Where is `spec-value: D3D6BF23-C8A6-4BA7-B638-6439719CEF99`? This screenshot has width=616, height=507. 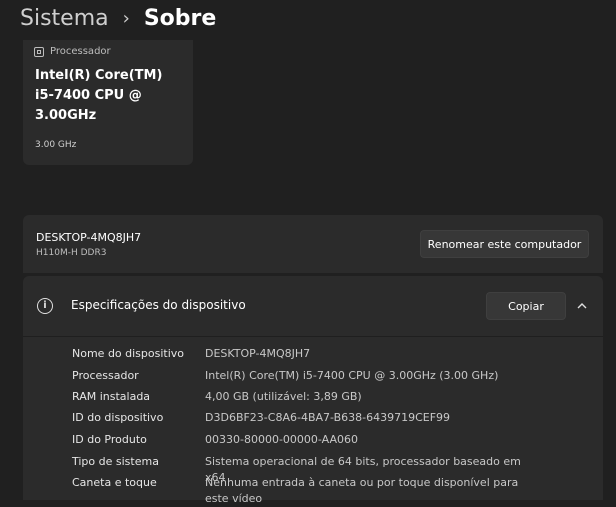
spec-value: D3D6BF23-C8A6-4BA7-B638-6439719CEF99 is located at coordinates (328, 417).